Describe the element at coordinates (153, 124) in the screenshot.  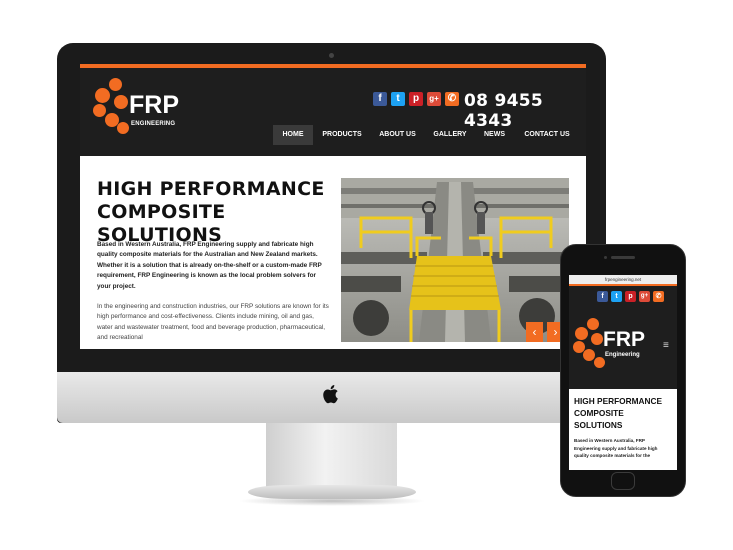
I see `logo-subtitle: ENGINEERING` at that location.